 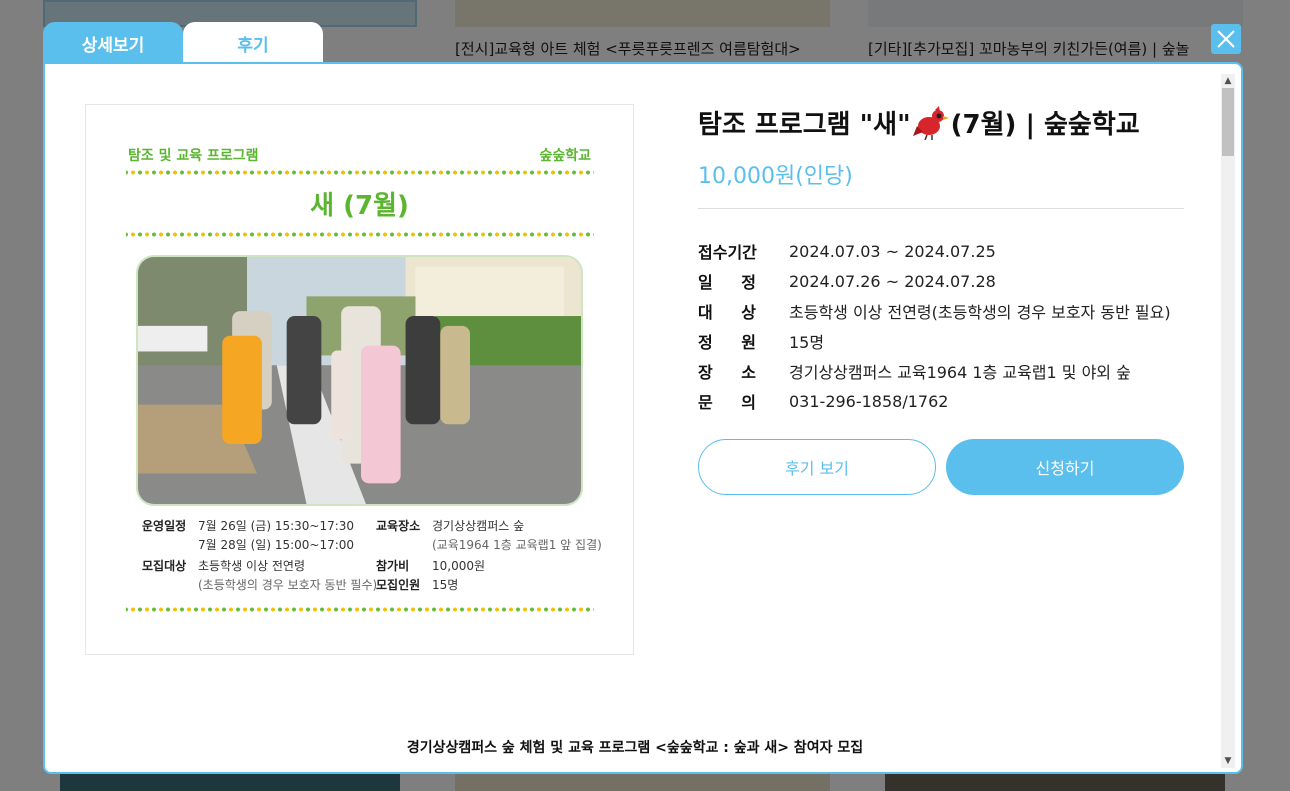 What do you see at coordinates (1045, 125) in the screenshot?
I see `program-title-end: (7월) | 숲숲학교` at bounding box center [1045, 125].